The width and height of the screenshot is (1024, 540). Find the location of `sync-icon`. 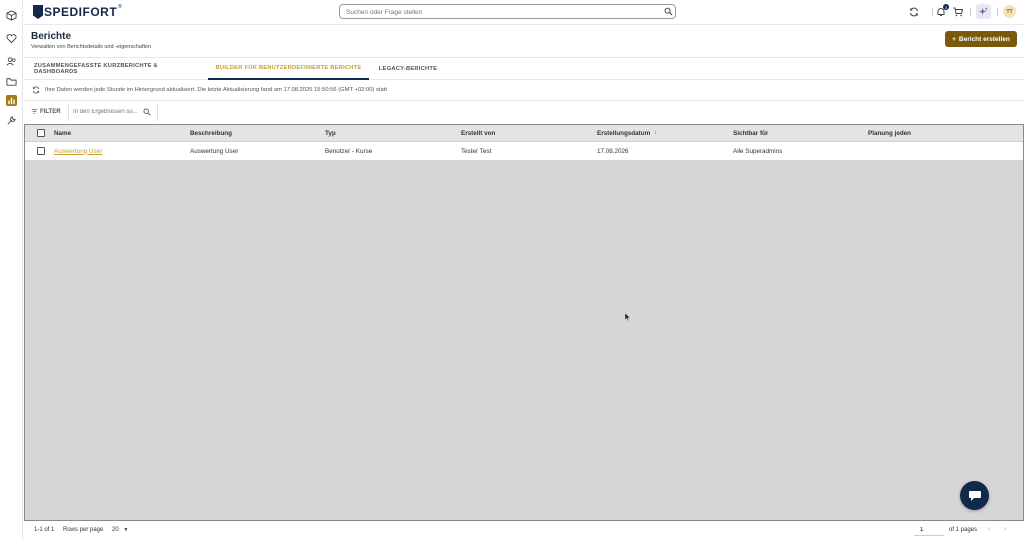

sync-icon is located at coordinates (36, 90).